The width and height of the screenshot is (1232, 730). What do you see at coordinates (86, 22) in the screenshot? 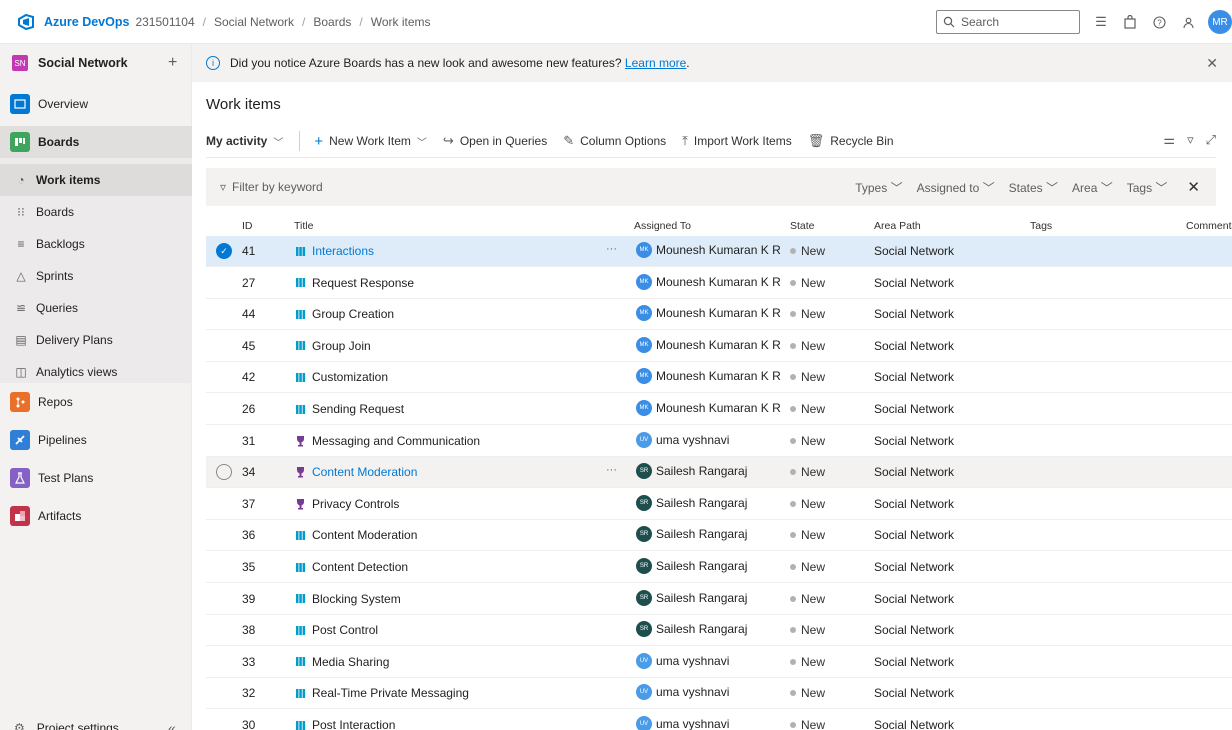
I see `brand-name: Azure DevOps` at bounding box center [86, 22].